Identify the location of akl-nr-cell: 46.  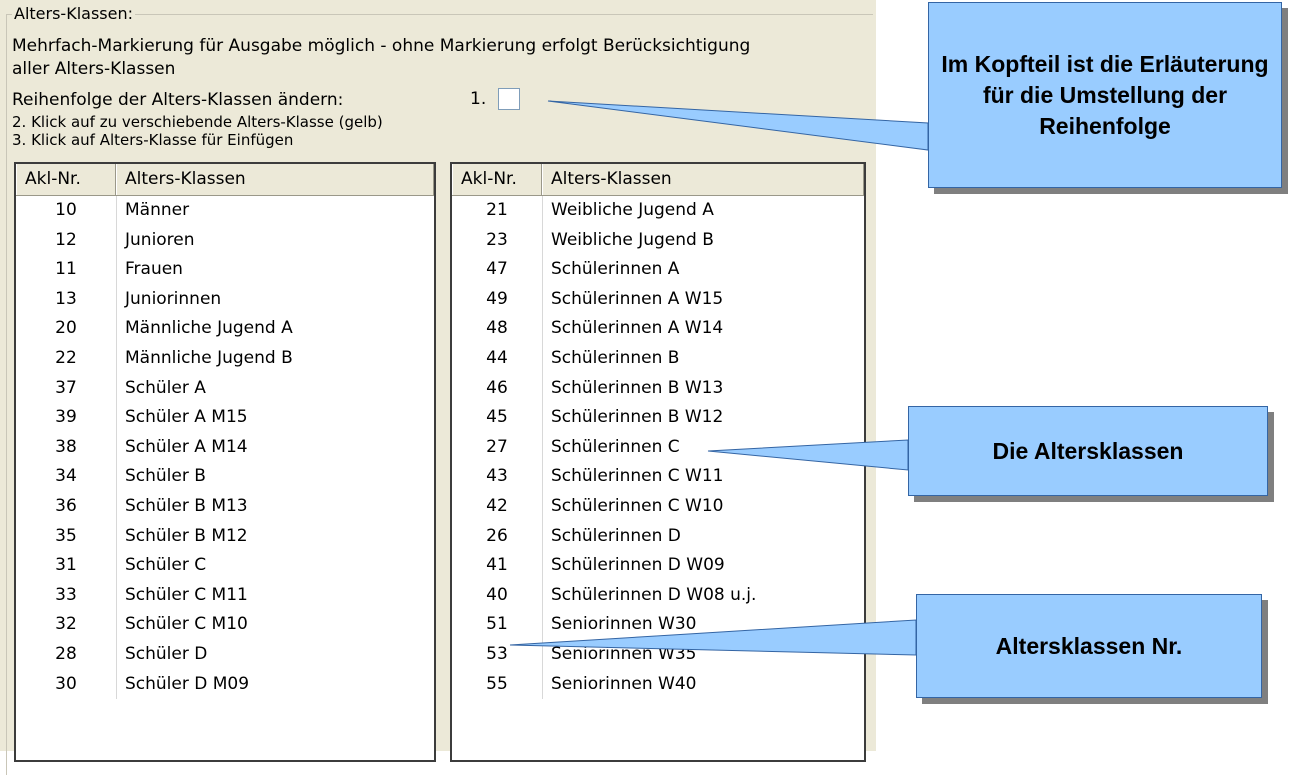
(497, 387).